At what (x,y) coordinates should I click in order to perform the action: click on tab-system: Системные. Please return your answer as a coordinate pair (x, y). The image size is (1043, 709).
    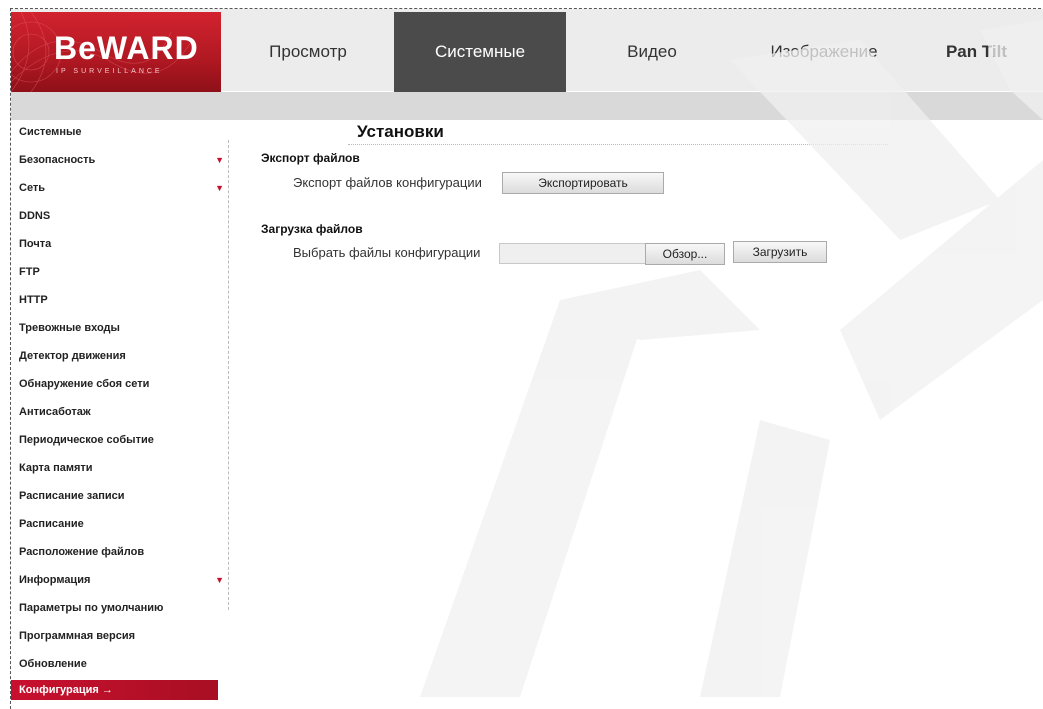
    Looking at the image, I should click on (480, 52).